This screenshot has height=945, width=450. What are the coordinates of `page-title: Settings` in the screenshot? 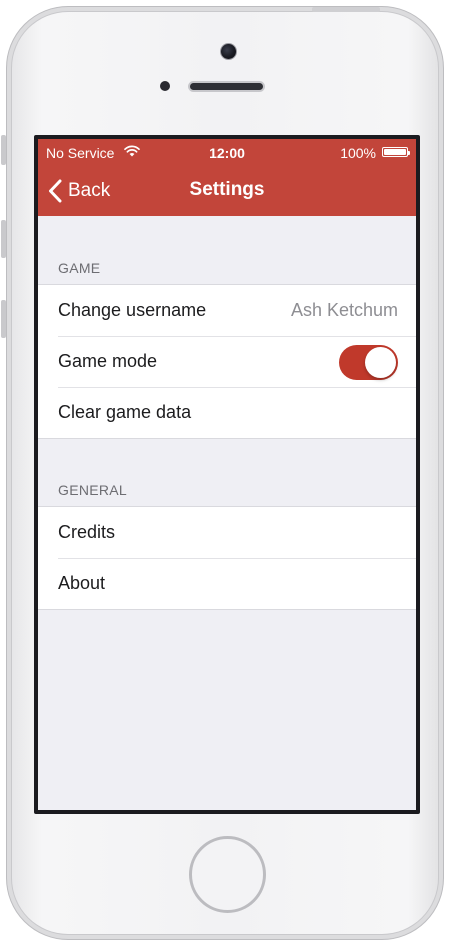 It's located at (227, 189).